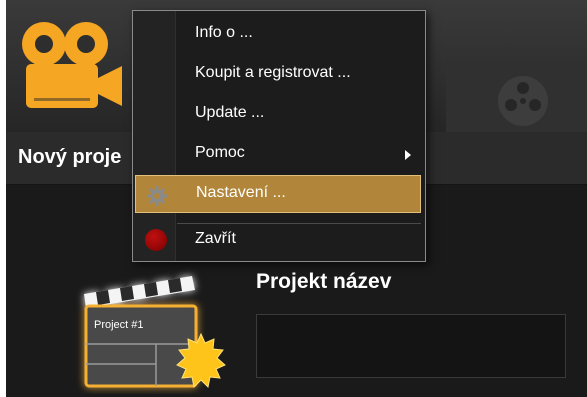  What do you see at coordinates (157, 196) in the screenshot?
I see `gear-icon` at bounding box center [157, 196].